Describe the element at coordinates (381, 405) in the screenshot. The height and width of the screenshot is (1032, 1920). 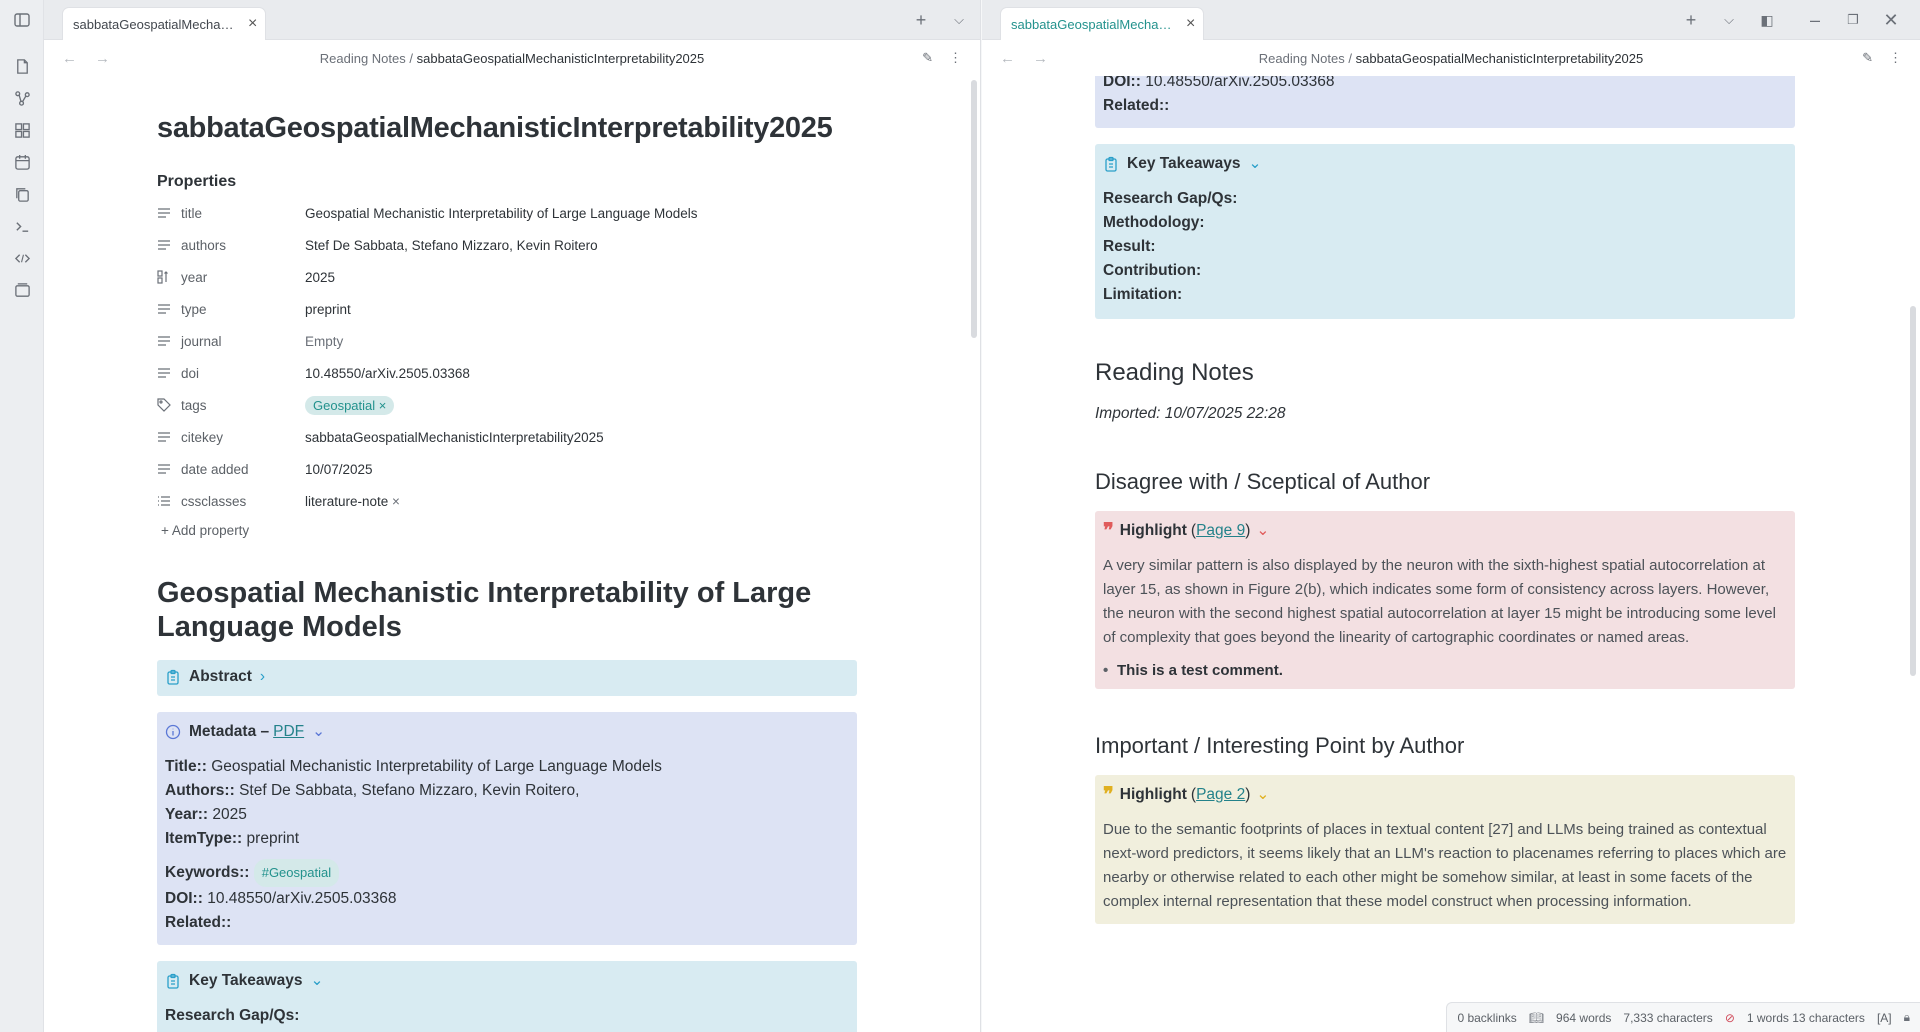
I see `remove-tag-icon: ×` at that location.